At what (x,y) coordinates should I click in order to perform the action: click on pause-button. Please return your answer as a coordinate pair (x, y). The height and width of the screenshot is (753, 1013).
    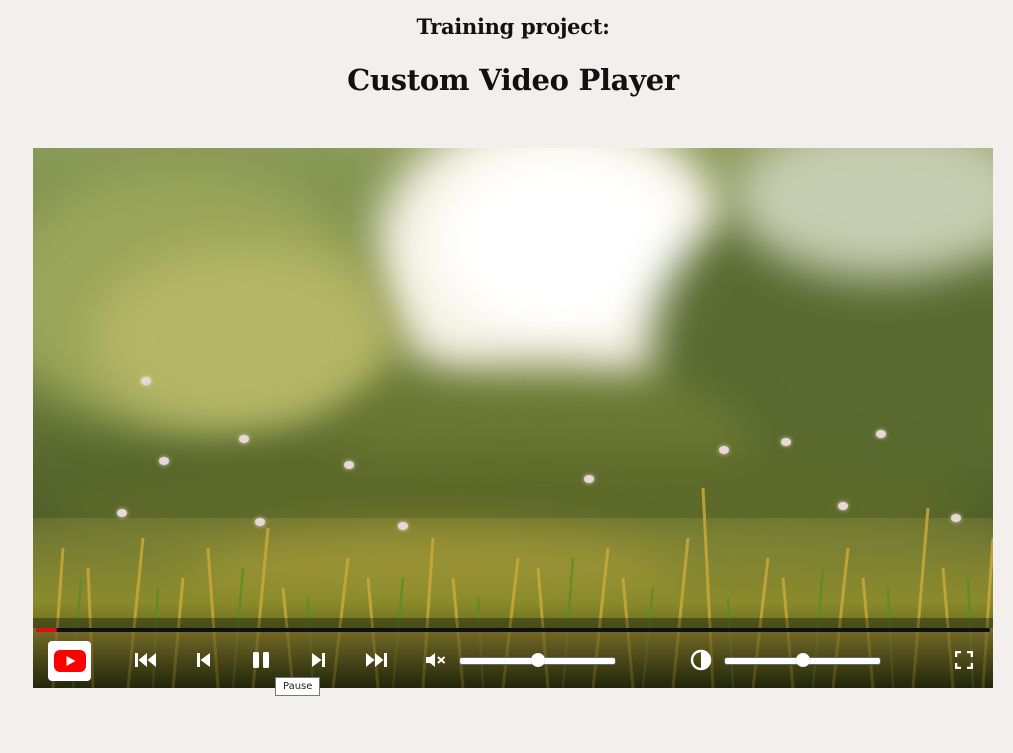
    Looking at the image, I should click on (261, 660).